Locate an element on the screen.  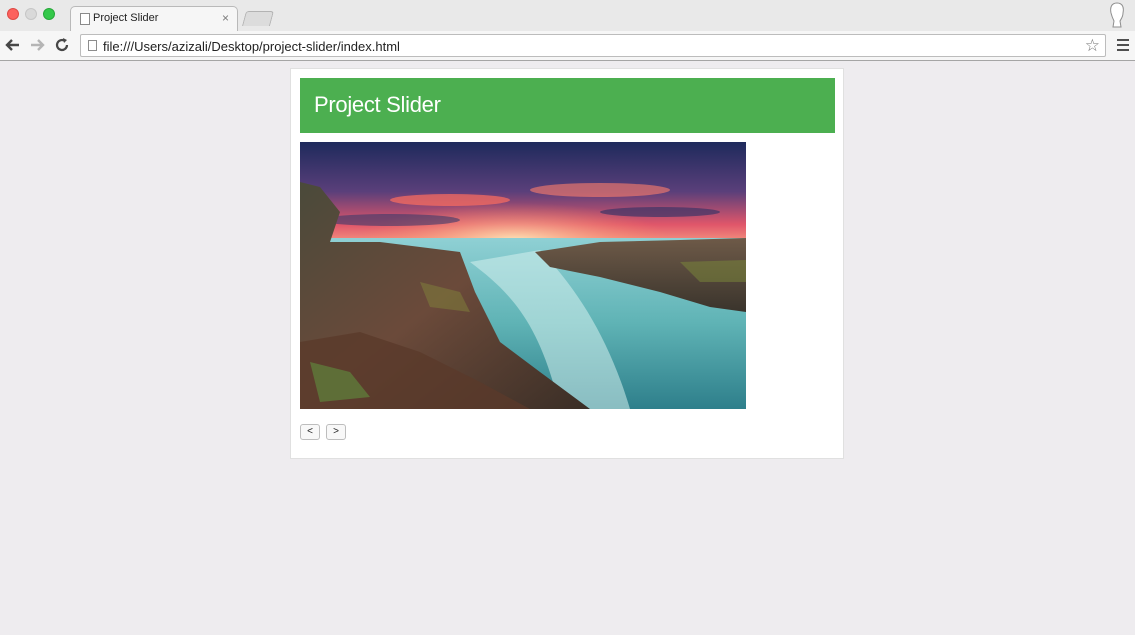
browser-tab: Project Slider × is located at coordinates (154, 19).